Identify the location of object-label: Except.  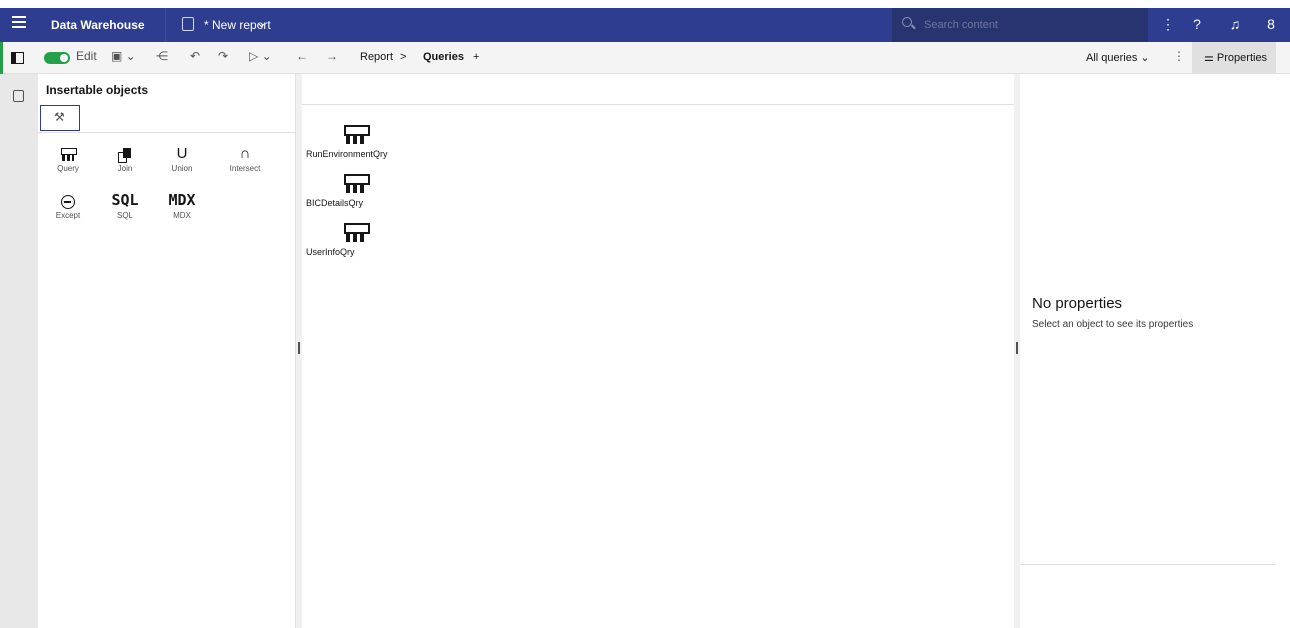
(68, 215).